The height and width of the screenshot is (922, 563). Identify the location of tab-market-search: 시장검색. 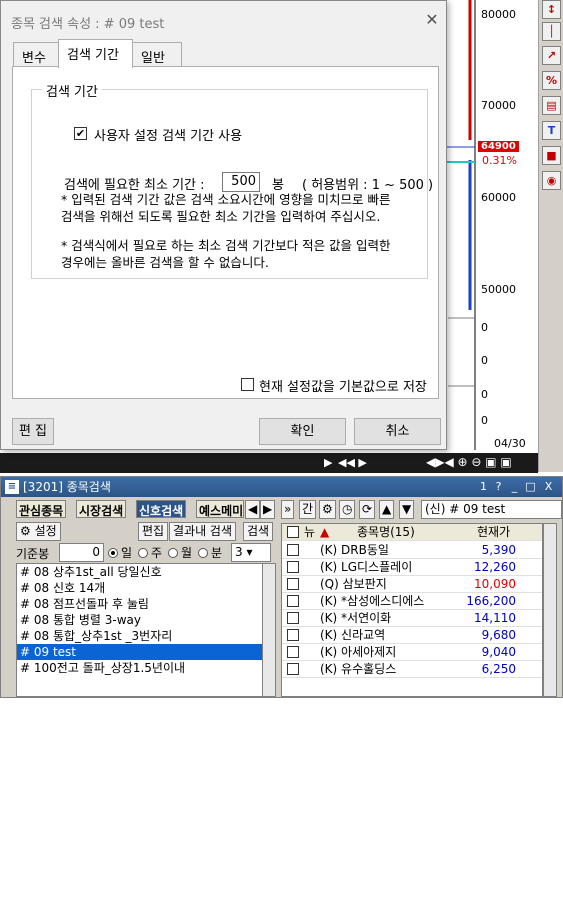
(101, 509).